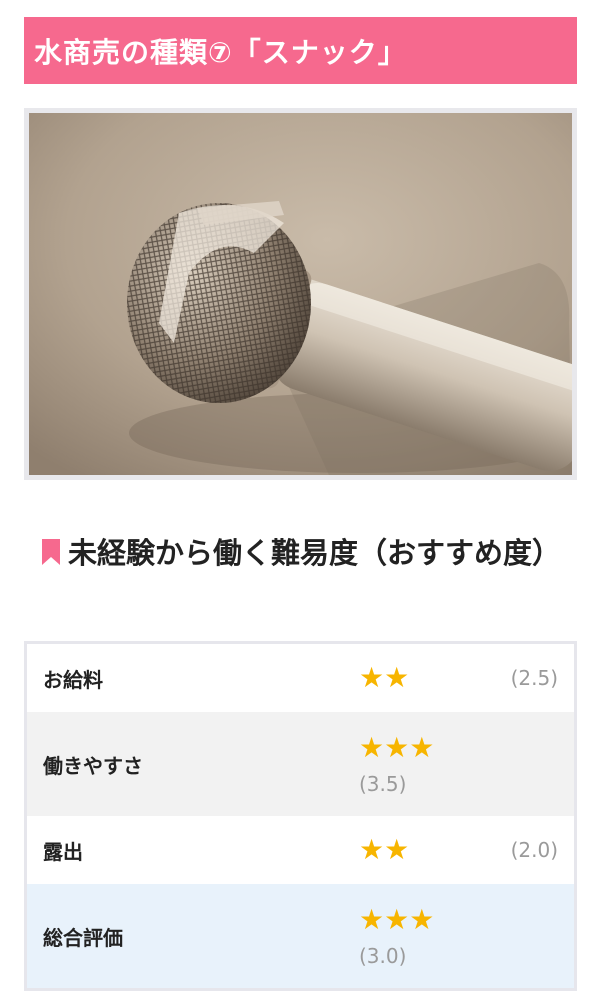 The image size is (599, 1000). I want to click on rating-label: お給料, so click(73, 679).